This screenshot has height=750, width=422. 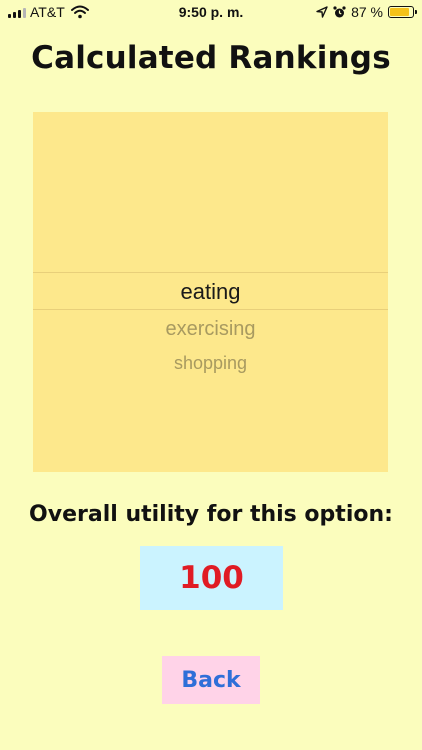 I want to click on status-right: 87 %, so click(x=366, y=12).